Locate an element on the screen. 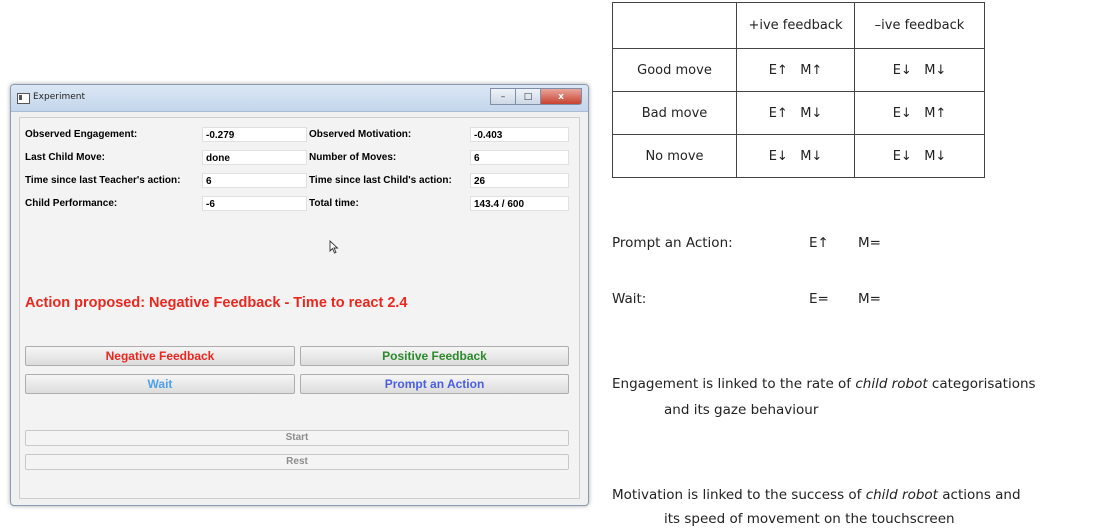 The height and width of the screenshot is (531, 1095). caption-buttons: – □ x is located at coordinates (536, 96).